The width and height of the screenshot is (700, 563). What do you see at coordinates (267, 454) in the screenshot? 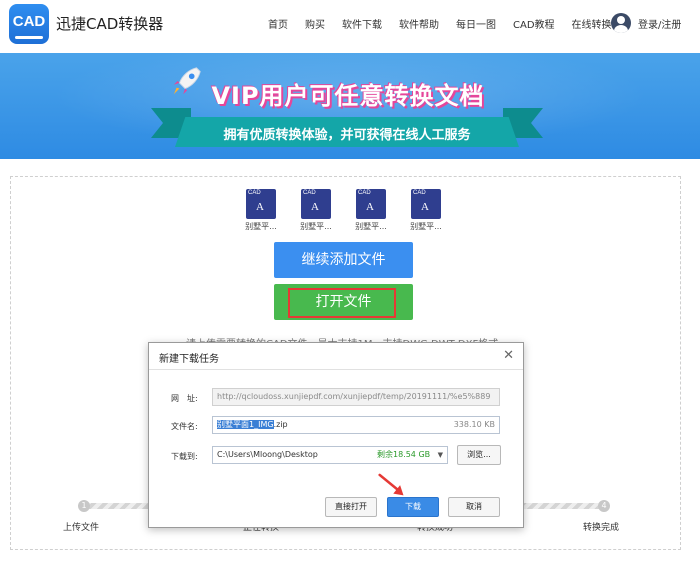
I see `saveto-path: C:\Users\Mloong\Desktop` at bounding box center [267, 454].